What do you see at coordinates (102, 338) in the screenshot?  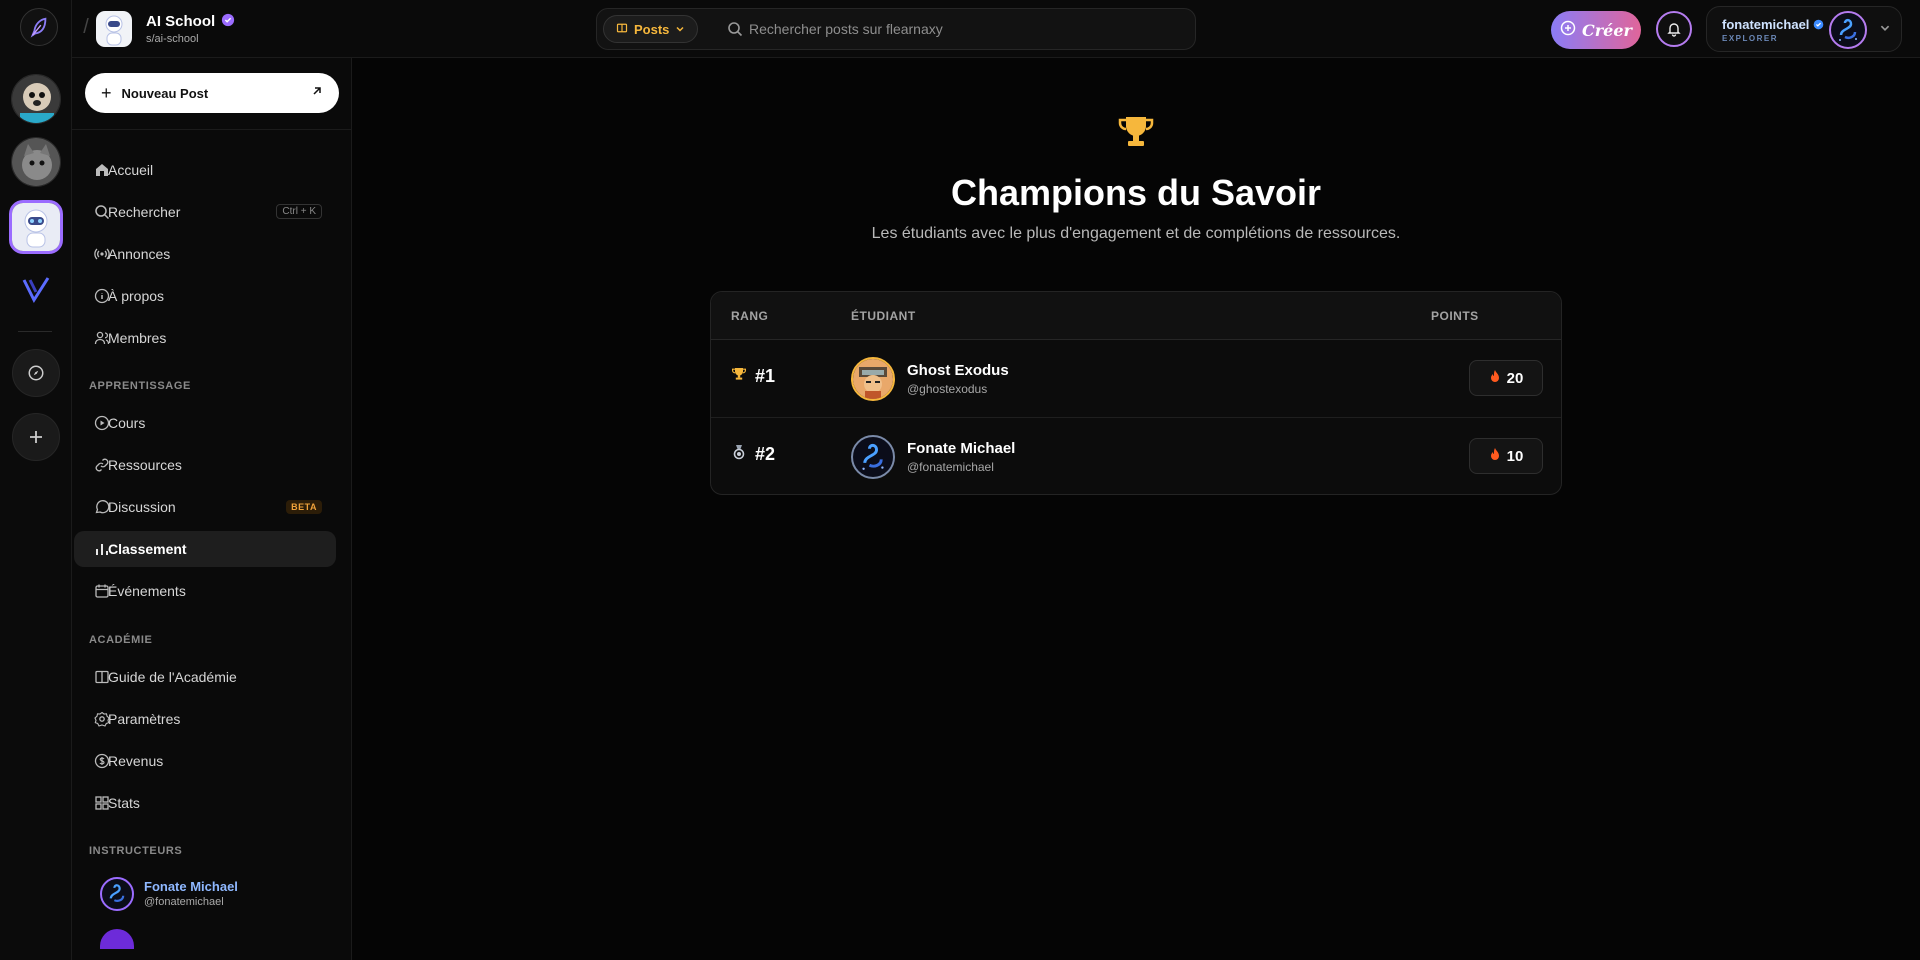 I see `users-icon` at bounding box center [102, 338].